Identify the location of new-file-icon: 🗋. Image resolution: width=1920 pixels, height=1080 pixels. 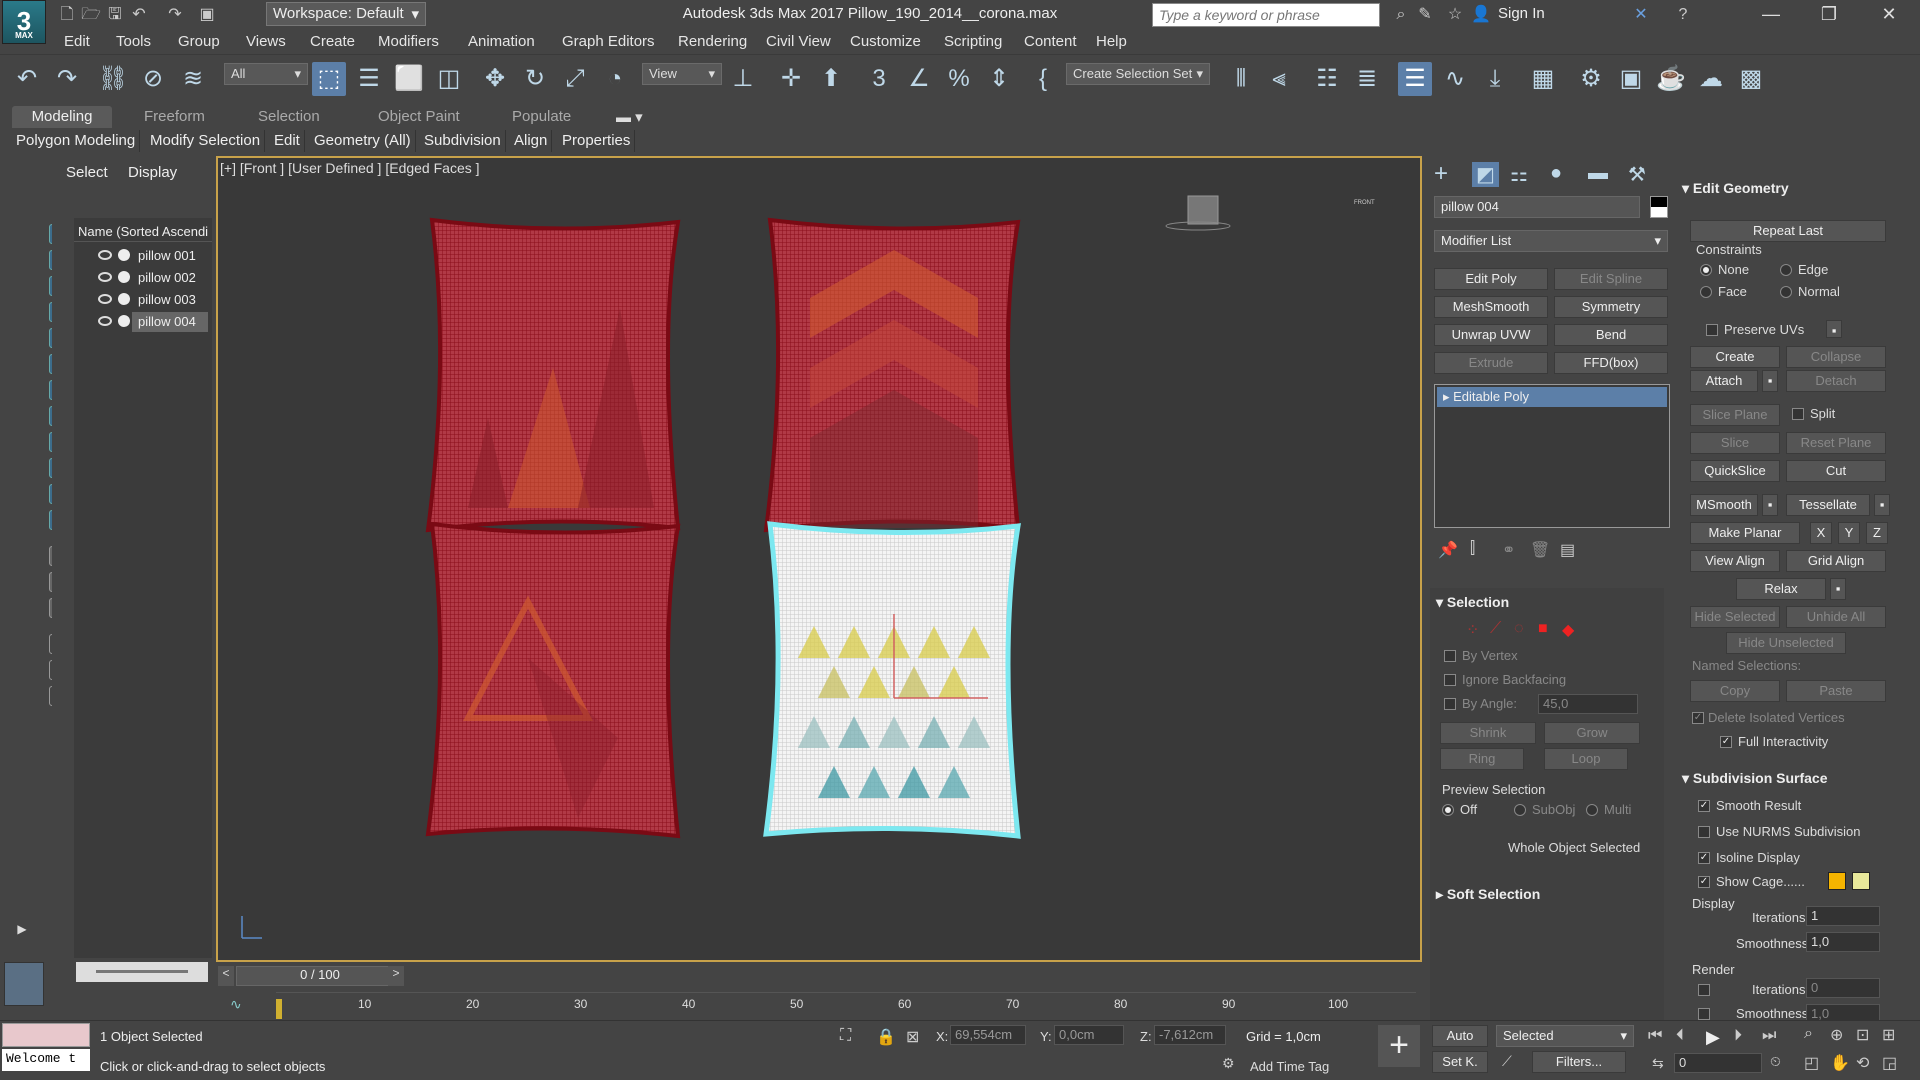
(67, 15).